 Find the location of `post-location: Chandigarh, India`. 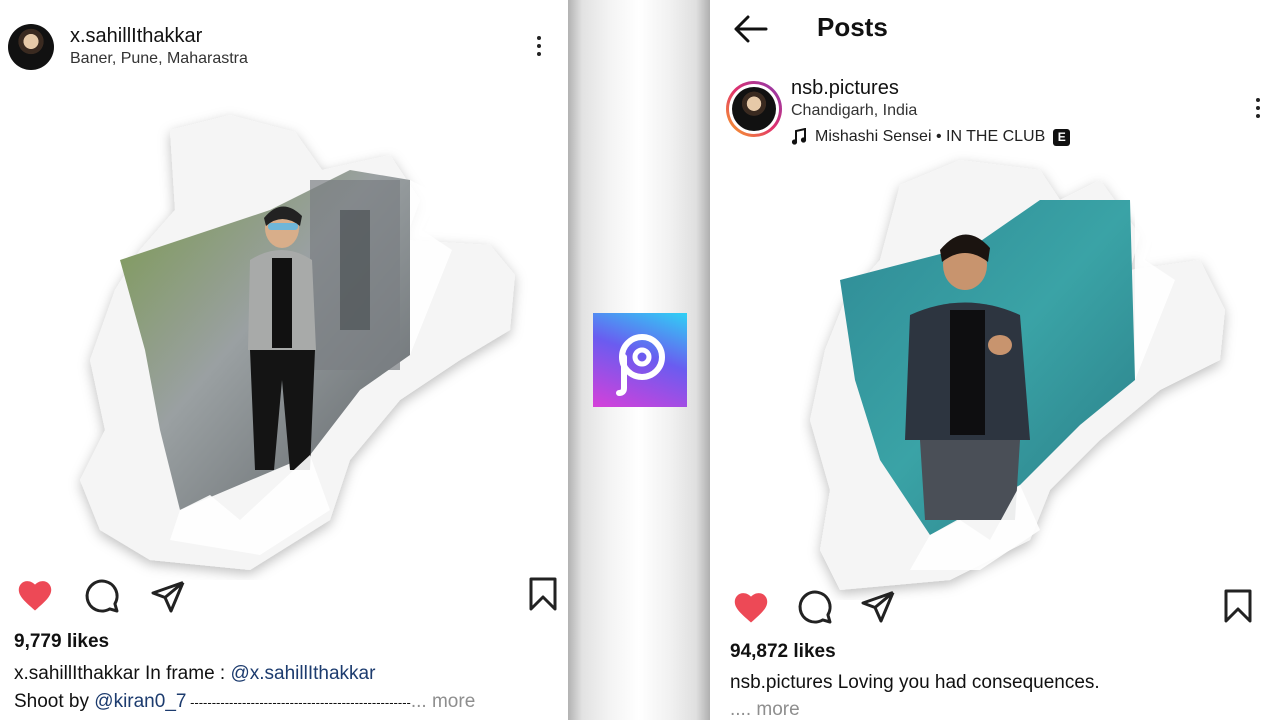

post-location: Chandigarh, India is located at coordinates (854, 111).